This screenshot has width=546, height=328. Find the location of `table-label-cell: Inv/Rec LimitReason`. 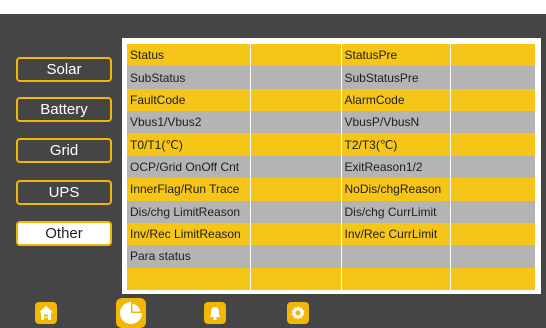

table-label-cell: Inv/Rec LimitReason is located at coordinates (189, 234).